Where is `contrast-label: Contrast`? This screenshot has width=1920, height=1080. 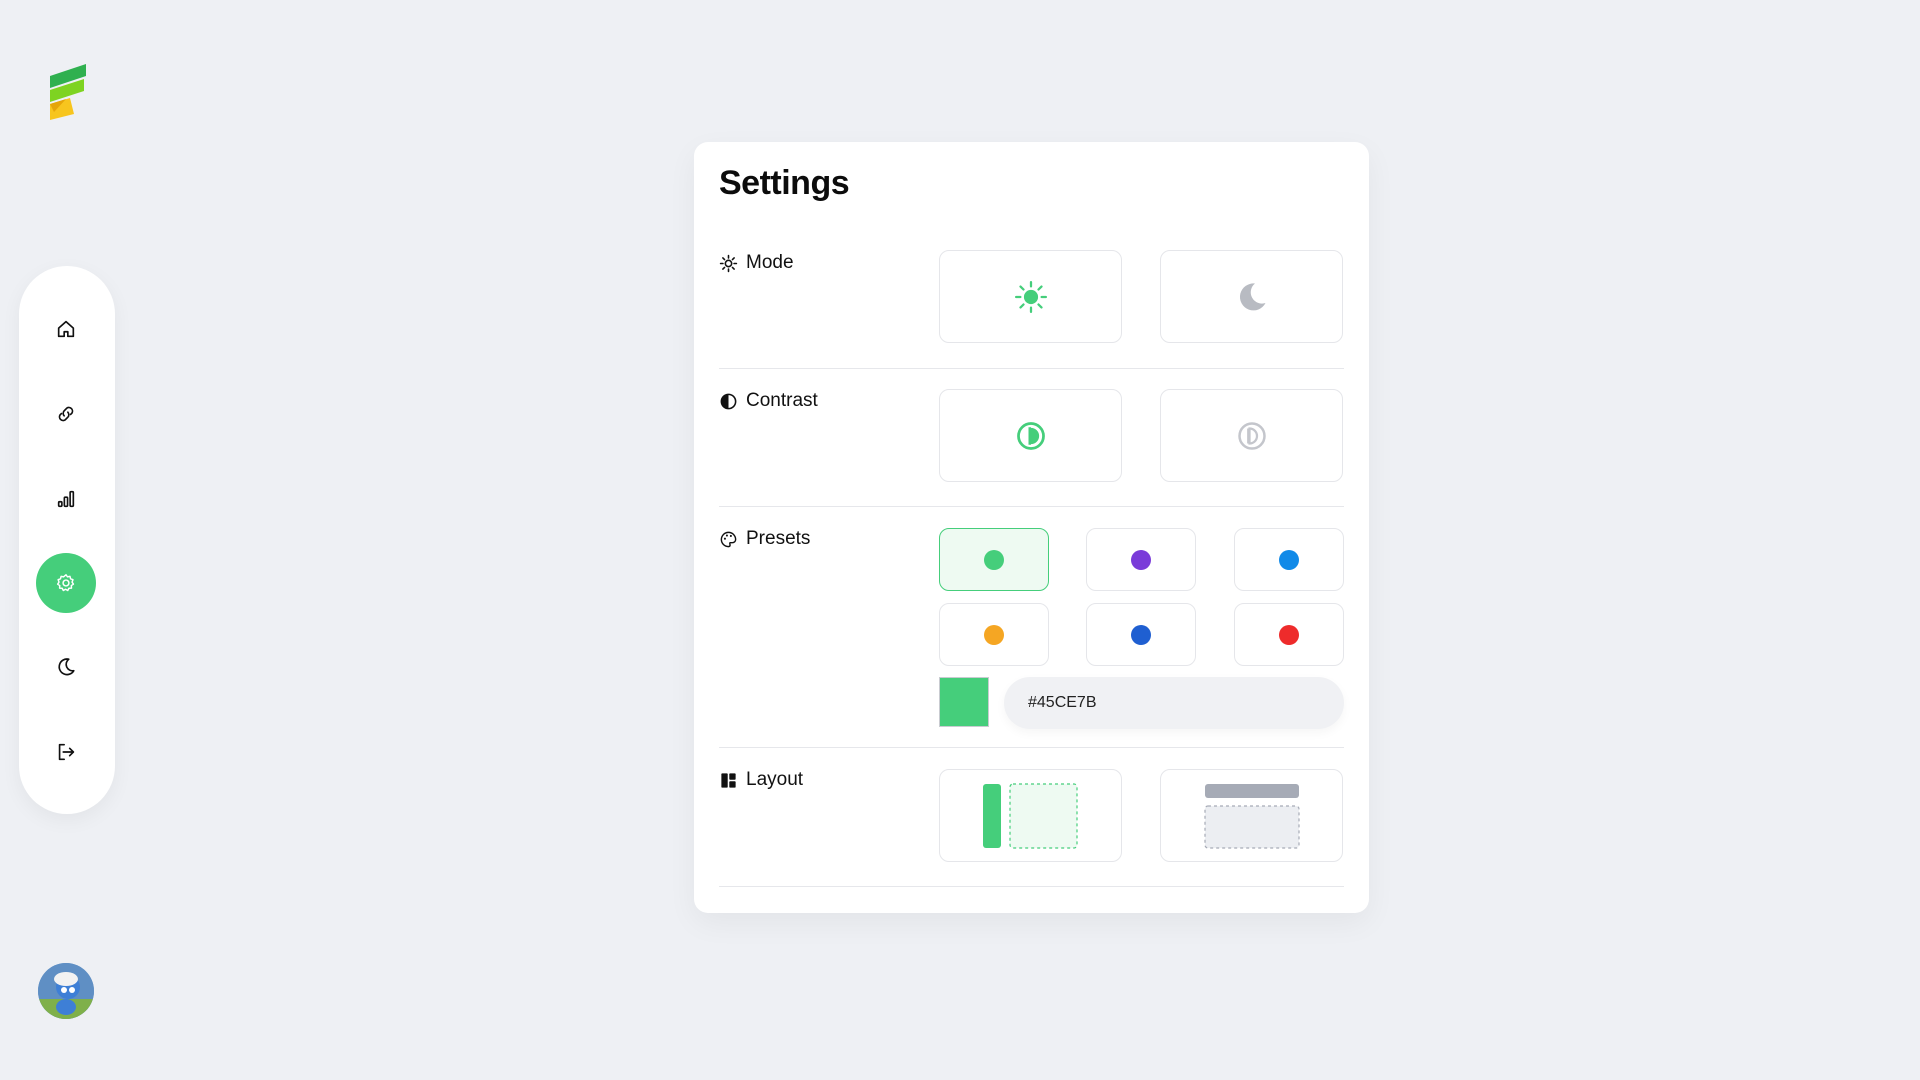
contrast-label: Contrast is located at coordinates (782, 400).